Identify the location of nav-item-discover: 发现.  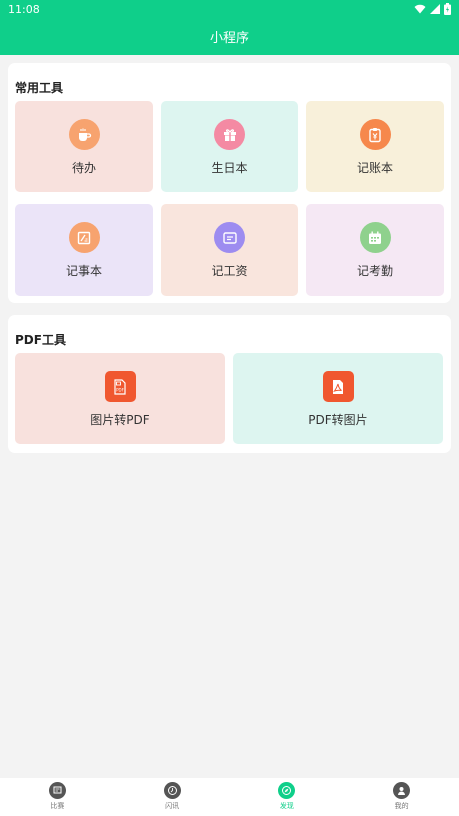
(287, 797).